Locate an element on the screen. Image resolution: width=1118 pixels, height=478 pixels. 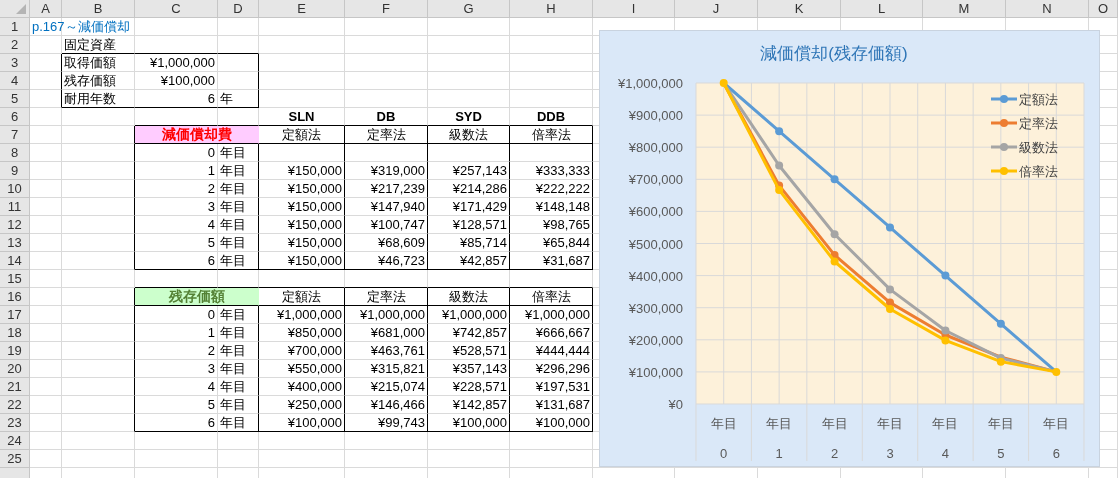
table-cell: ¥357,143 is located at coordinates (469, 369).